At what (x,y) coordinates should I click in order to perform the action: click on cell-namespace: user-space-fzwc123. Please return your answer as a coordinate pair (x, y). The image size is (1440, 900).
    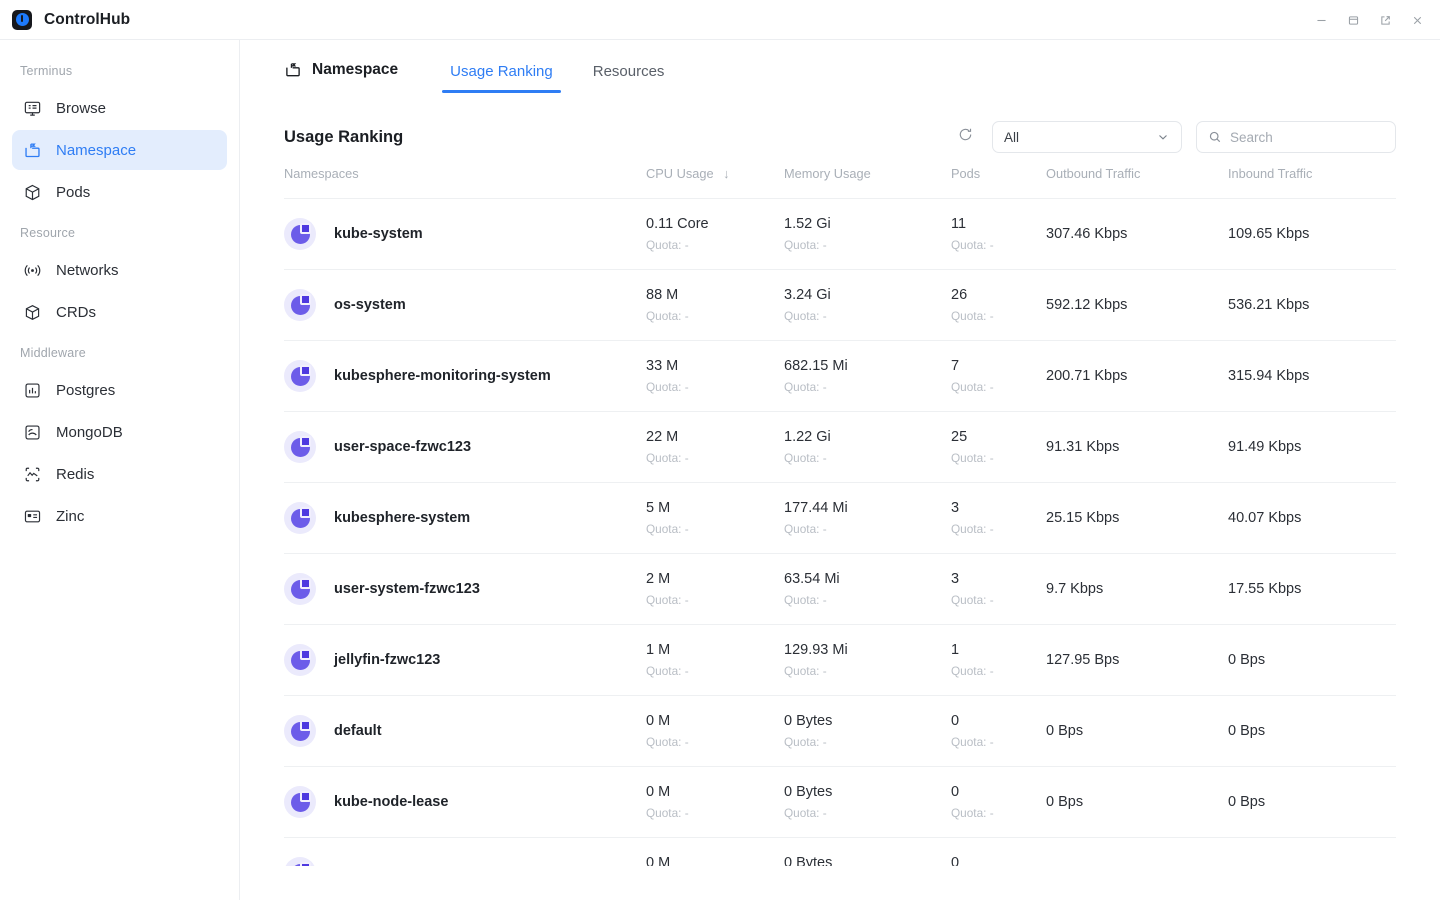
    Looking at the image, I should click on (465, 447).